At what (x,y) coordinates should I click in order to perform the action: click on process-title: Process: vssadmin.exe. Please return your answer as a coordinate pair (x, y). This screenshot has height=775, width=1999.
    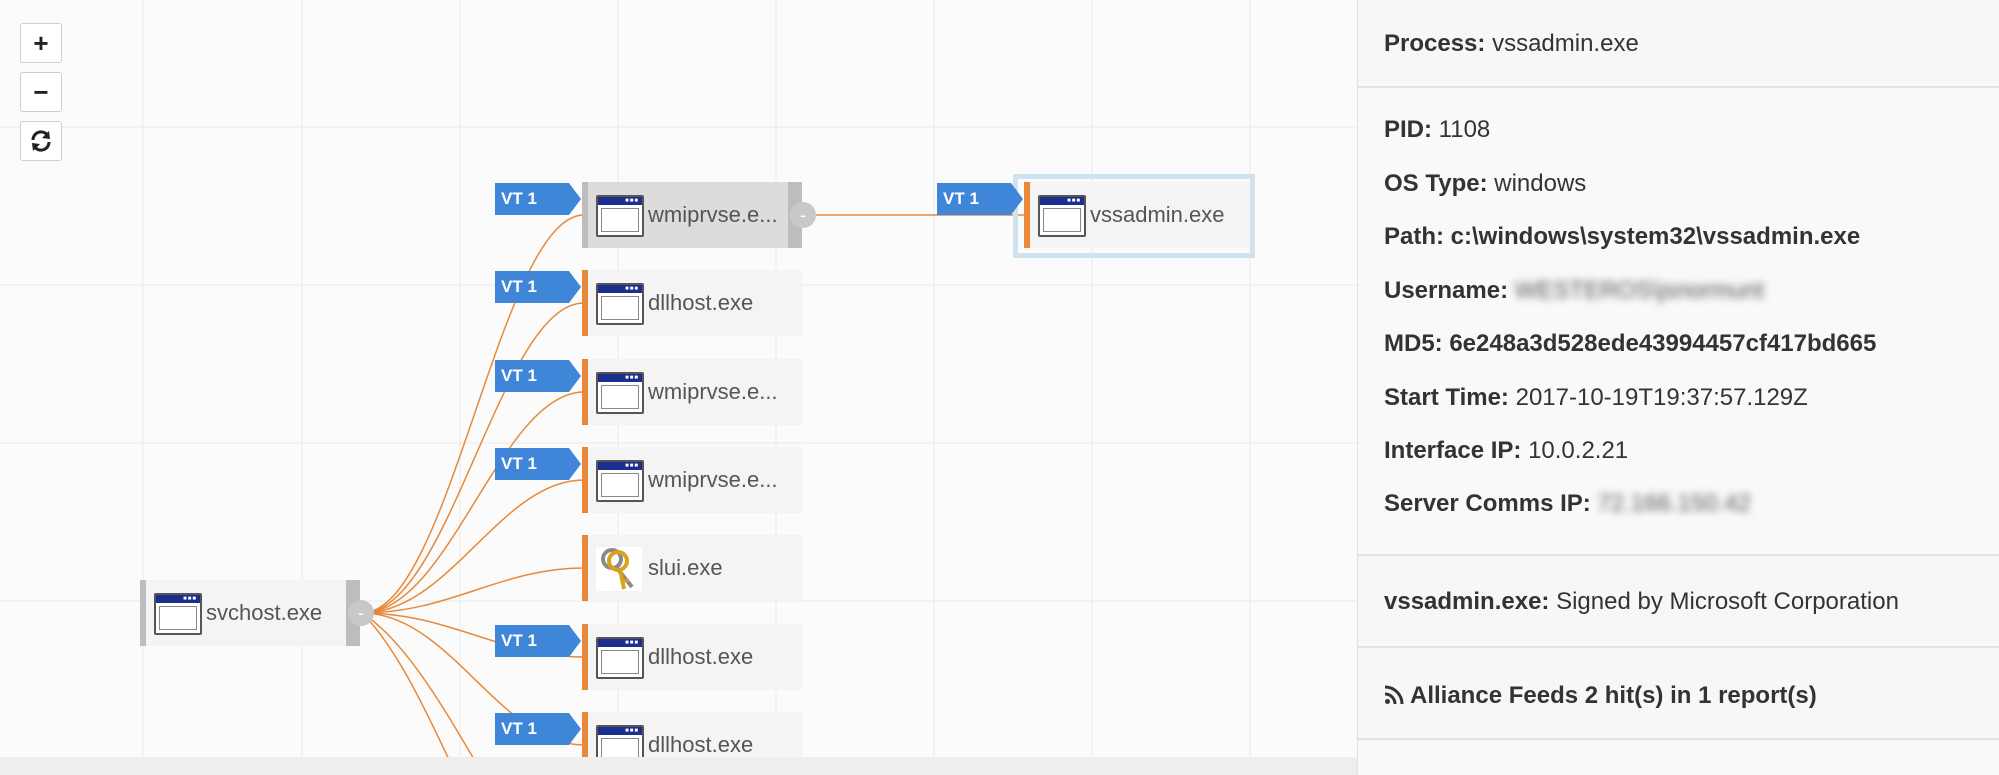
    Looking at the image, I should click on (1511, 44).